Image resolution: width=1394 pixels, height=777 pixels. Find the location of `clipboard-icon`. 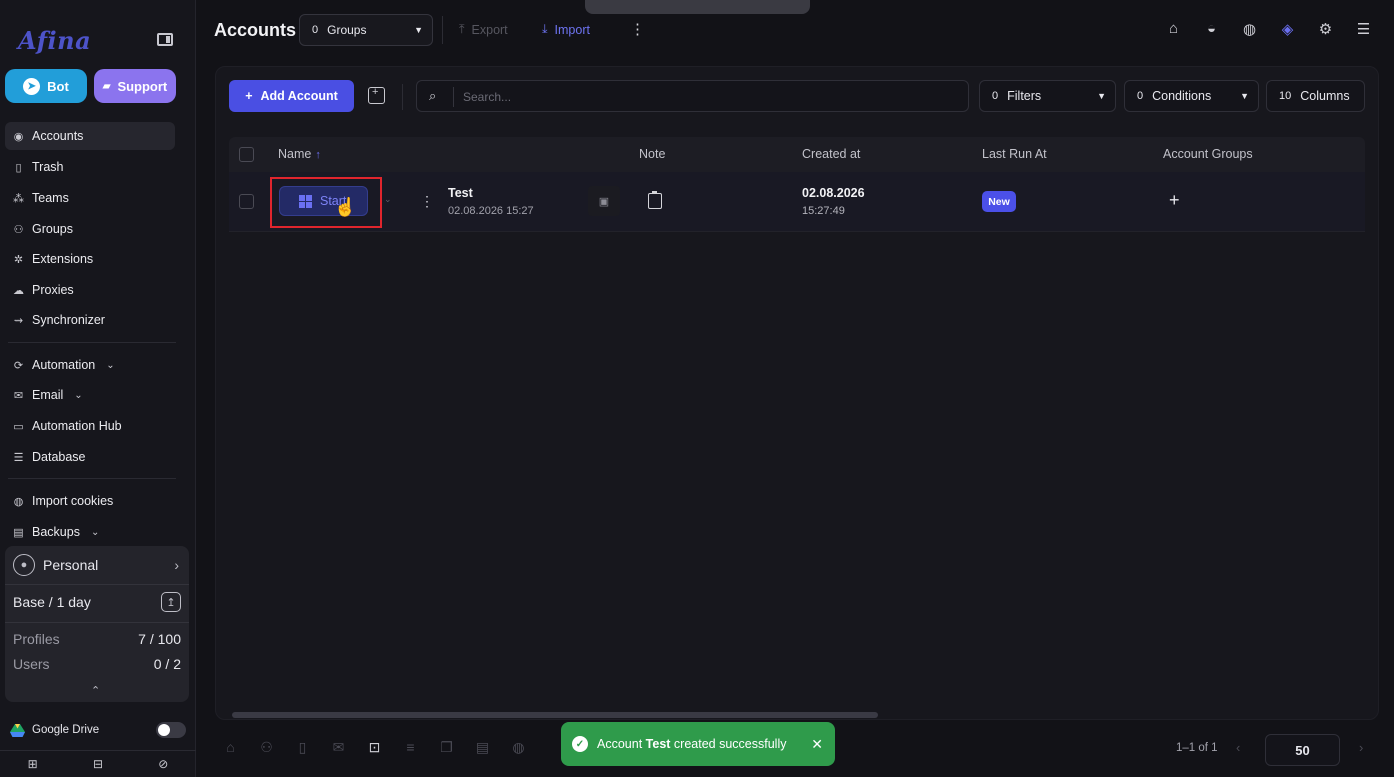

clipboard-icon is located at coordinates (655, 200).